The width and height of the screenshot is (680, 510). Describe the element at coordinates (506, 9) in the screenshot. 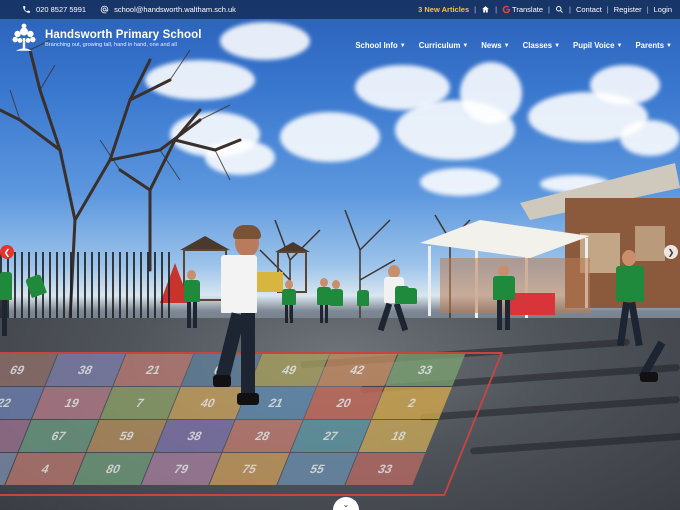

I see `google-g-icon` at that location.